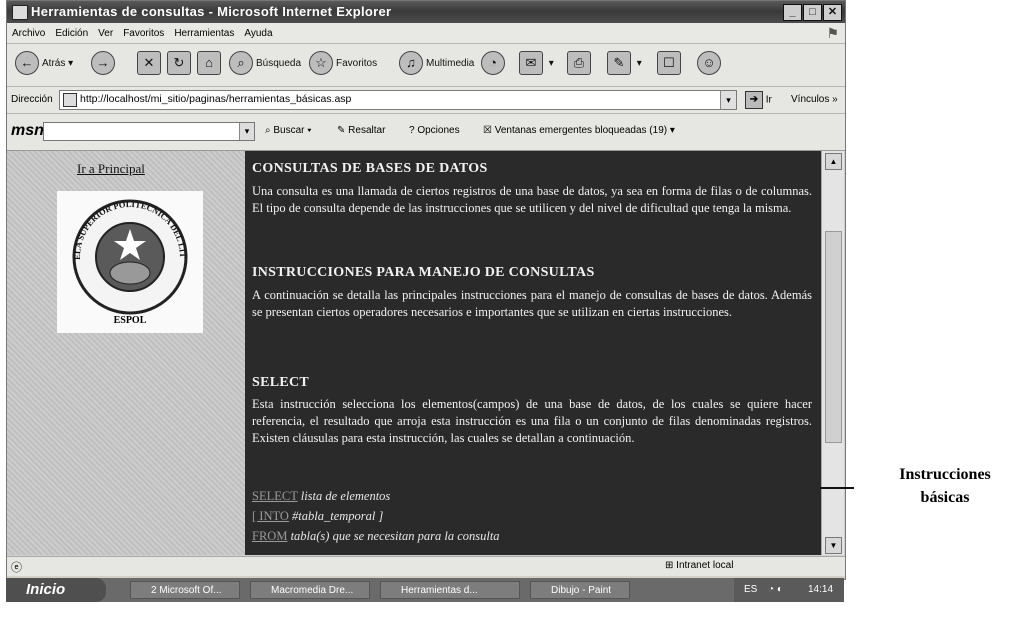 The image size is (1018, 619). What do you see at coordinates (789, 590) in the screenshot?
I see `system-tray: ES ◔ ◐ 14:14` at bounding box center [789, 590].